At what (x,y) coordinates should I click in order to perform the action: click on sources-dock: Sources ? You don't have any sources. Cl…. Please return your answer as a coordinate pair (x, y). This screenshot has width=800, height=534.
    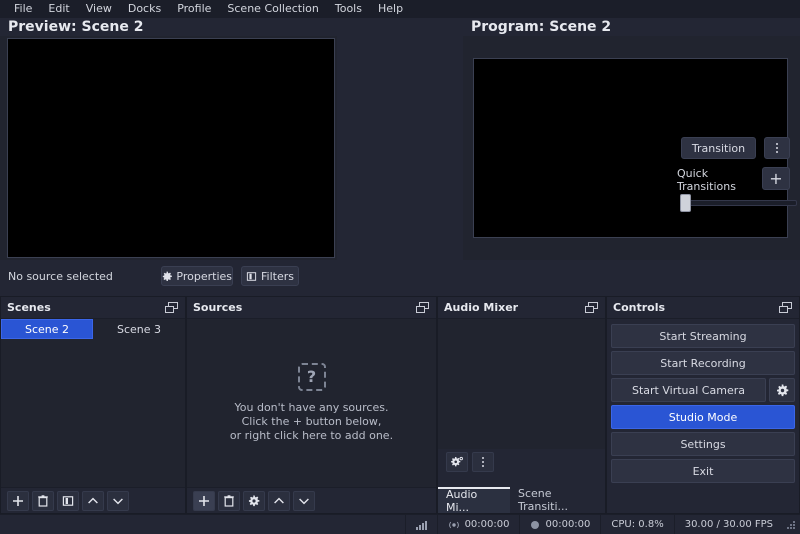
    Looking at the image, I should click on (311, 405).